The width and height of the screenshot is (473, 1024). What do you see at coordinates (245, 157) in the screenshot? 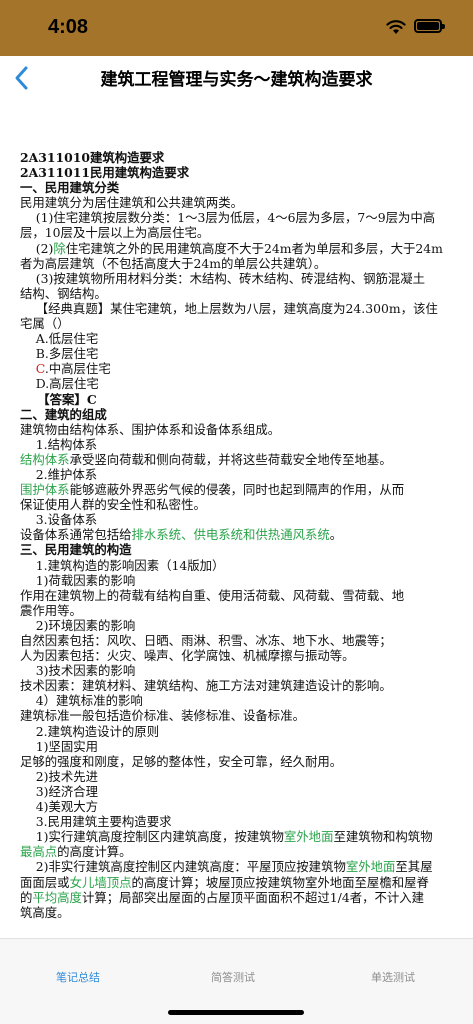
I see `note-line: 2A311010建筑构造要求` at bounding box center [245, 157].